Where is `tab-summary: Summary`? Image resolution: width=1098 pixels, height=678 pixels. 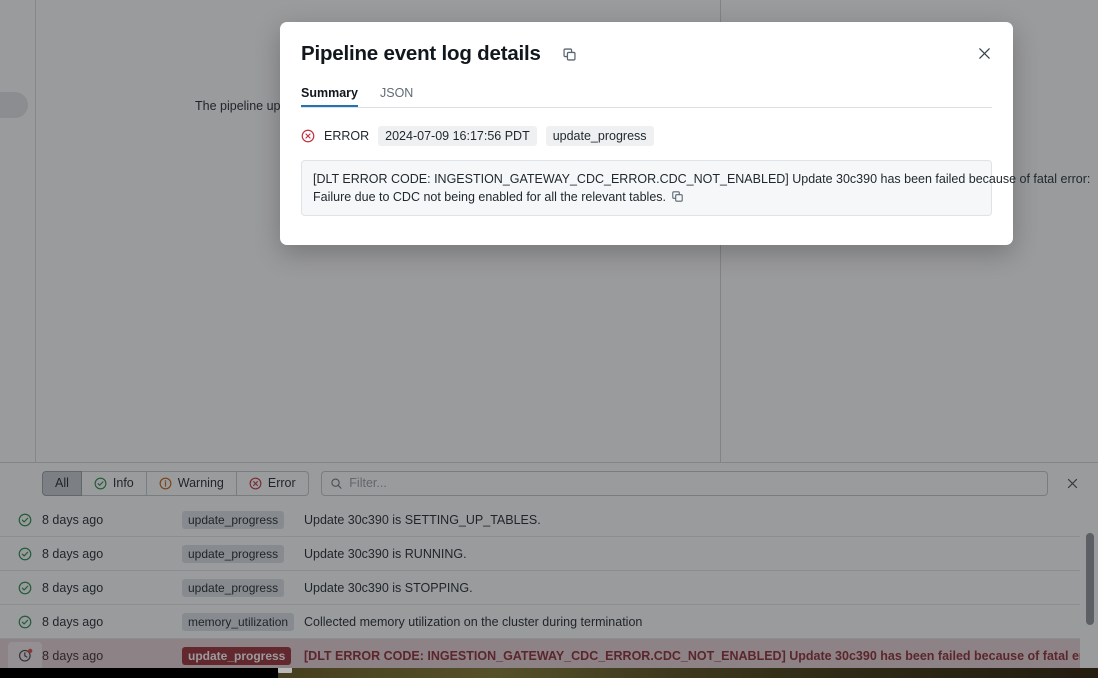 tab-summary: Summary is located at coordinates (329, 96).